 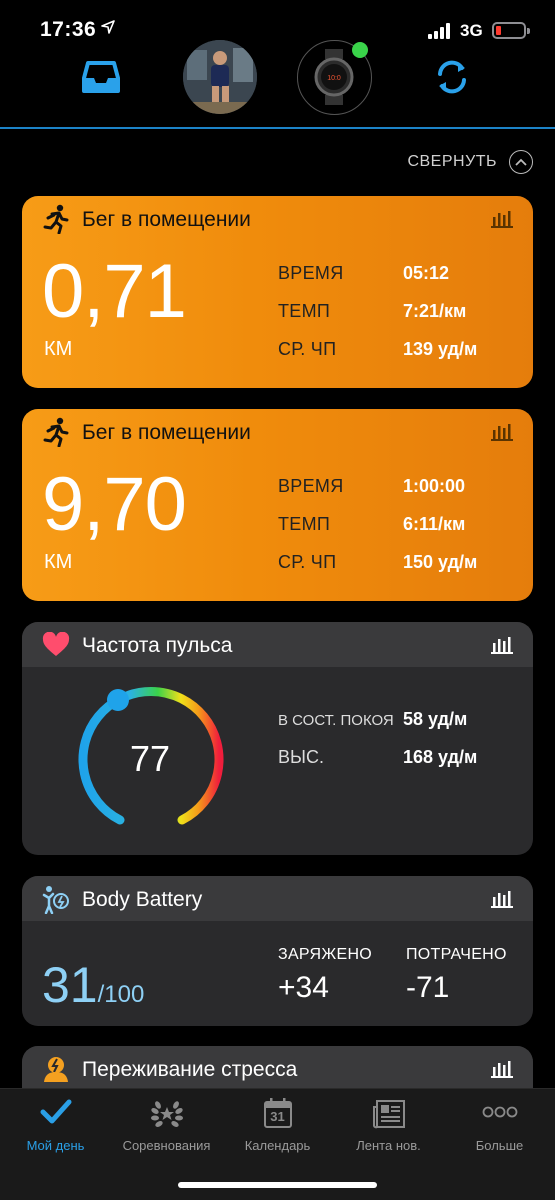 What do you see at coordinates (388, 1145) in the screenshot?
I see `tab-label: Лента нов.` at bounding box center [388, 1145].